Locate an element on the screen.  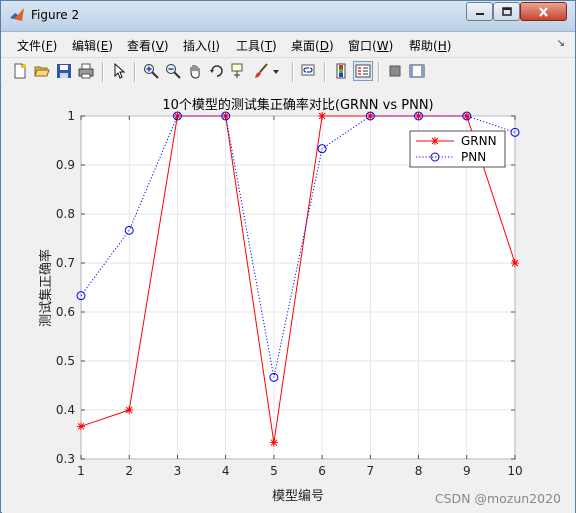
link-plot-icon is located at coordinates (308, 70).